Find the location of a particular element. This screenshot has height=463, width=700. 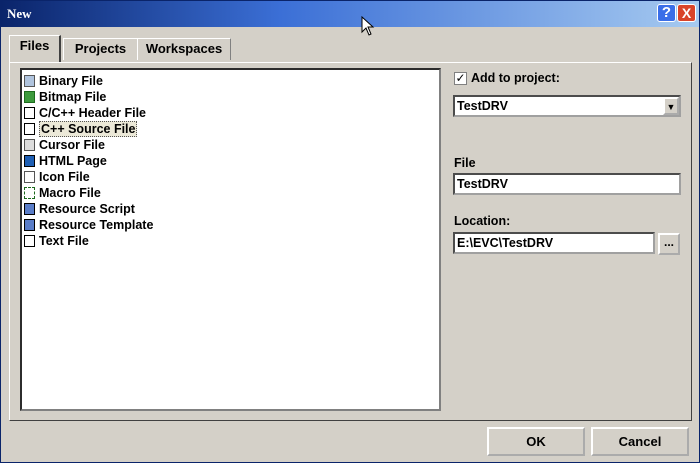

list-item: Macro File is located at coordinates (62, 193).